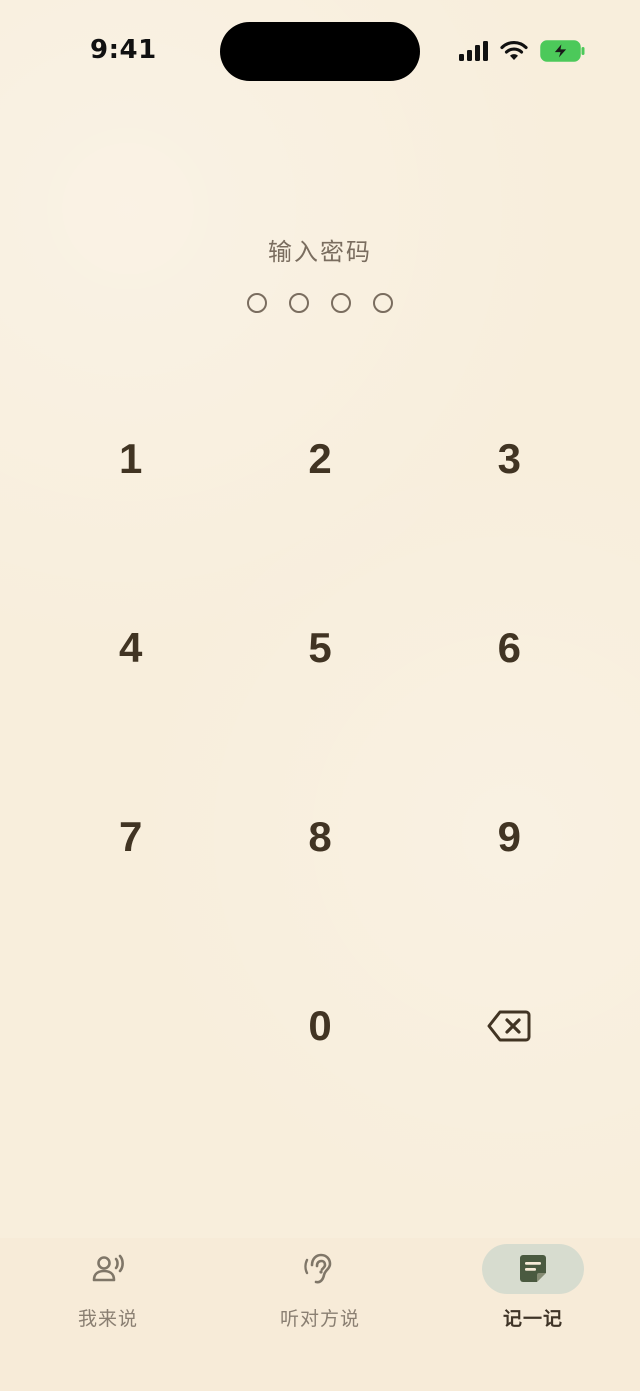 The width and height of the screenshot is (640, 1391). I want to click on status-bar: 9:41, so click(320, 50).